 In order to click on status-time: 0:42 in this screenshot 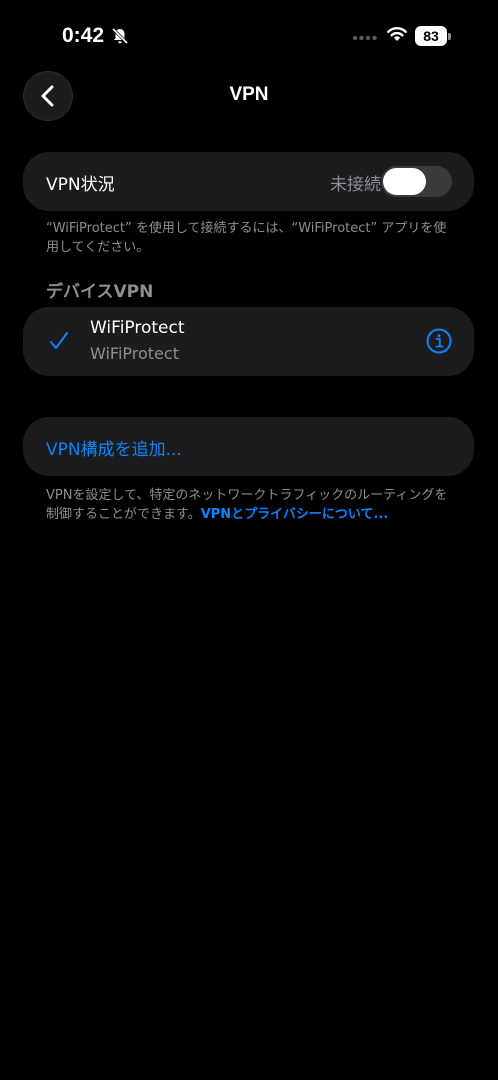, I will do `click(83, 35)`.